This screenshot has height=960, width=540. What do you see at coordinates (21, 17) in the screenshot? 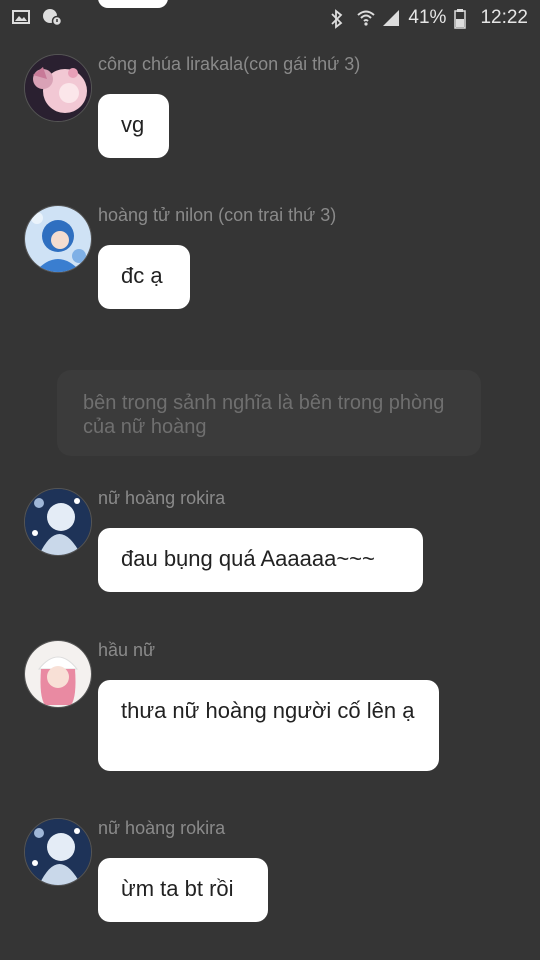
I see `image-icon` at bounding box center [21, 17].